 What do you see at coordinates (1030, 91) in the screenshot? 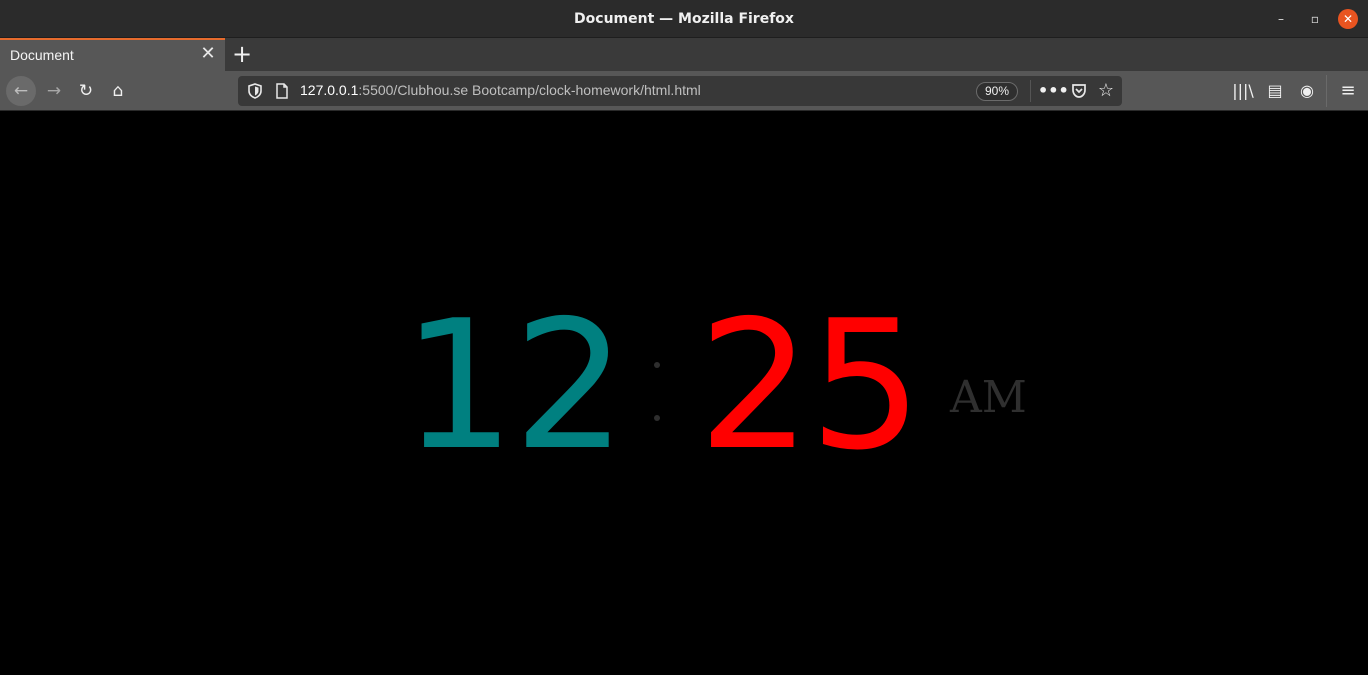
I see `urlbar-divider` at bounding box center [1030, 91].